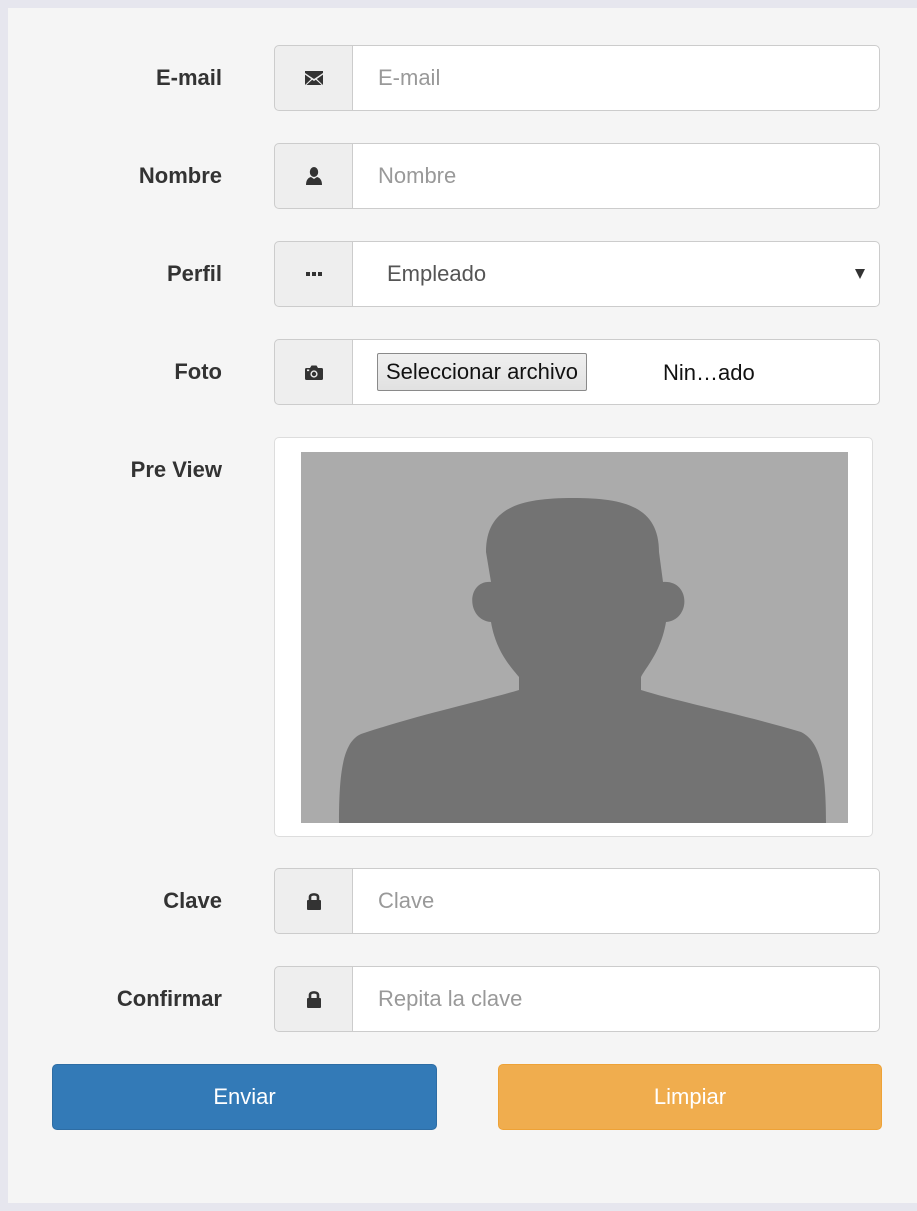  I want to click on submit-button: Enviar, so click(244, 1097).